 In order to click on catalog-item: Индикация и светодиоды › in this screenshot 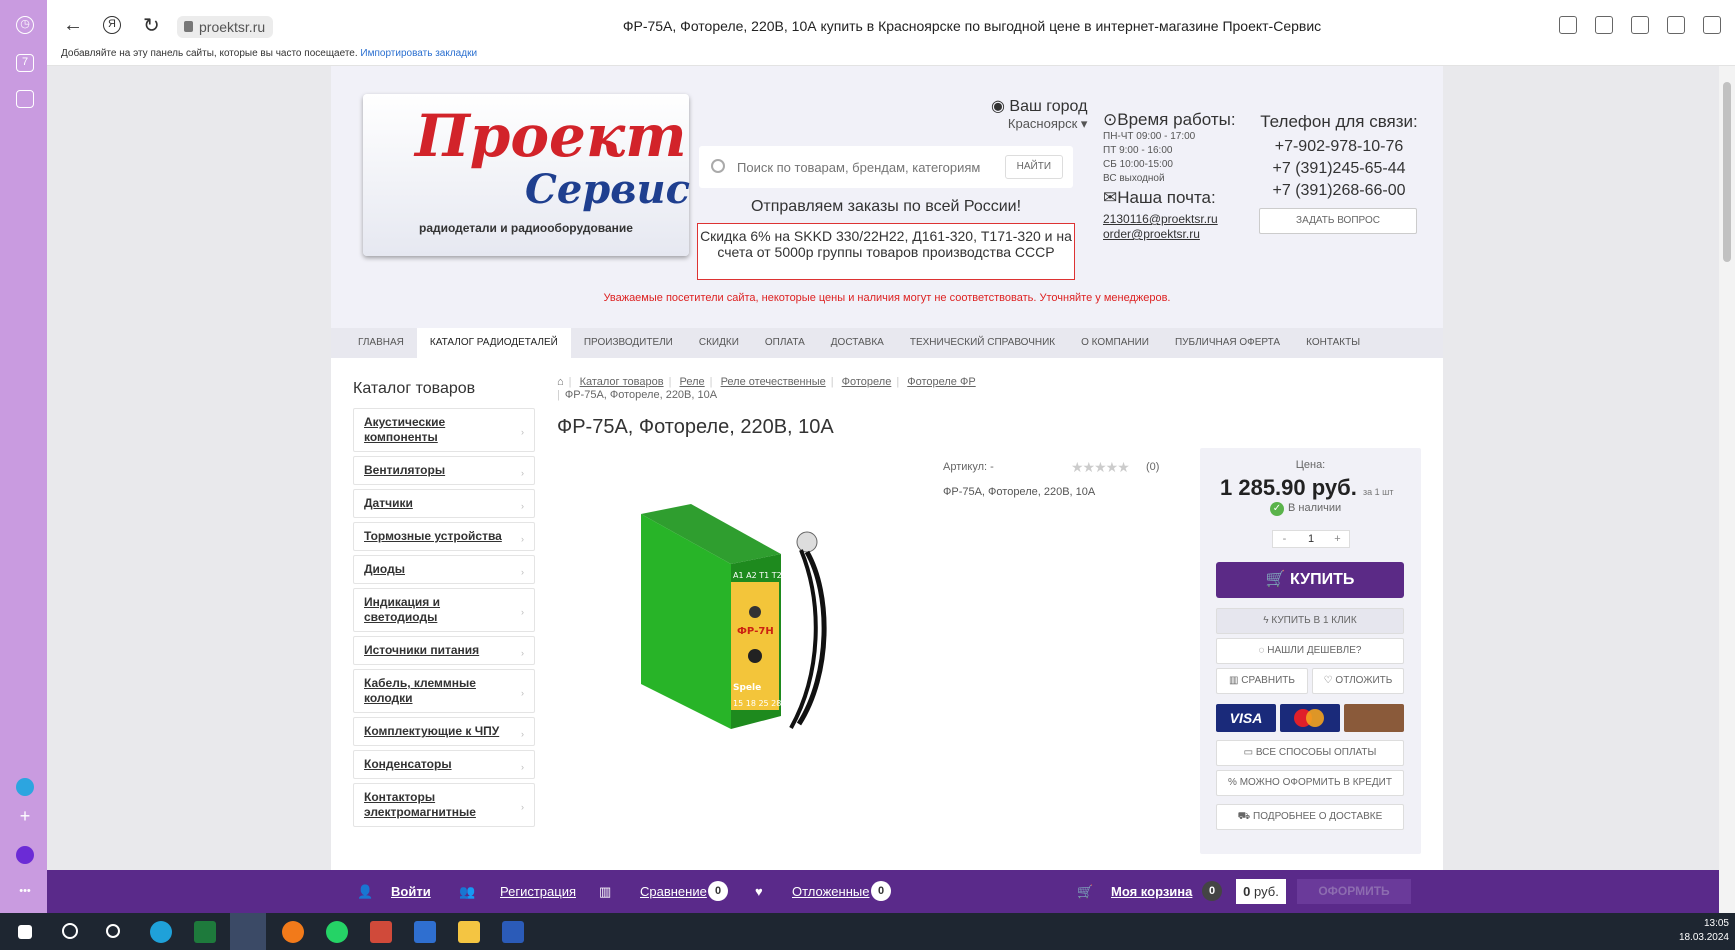, I will do `click(444, 610)`.